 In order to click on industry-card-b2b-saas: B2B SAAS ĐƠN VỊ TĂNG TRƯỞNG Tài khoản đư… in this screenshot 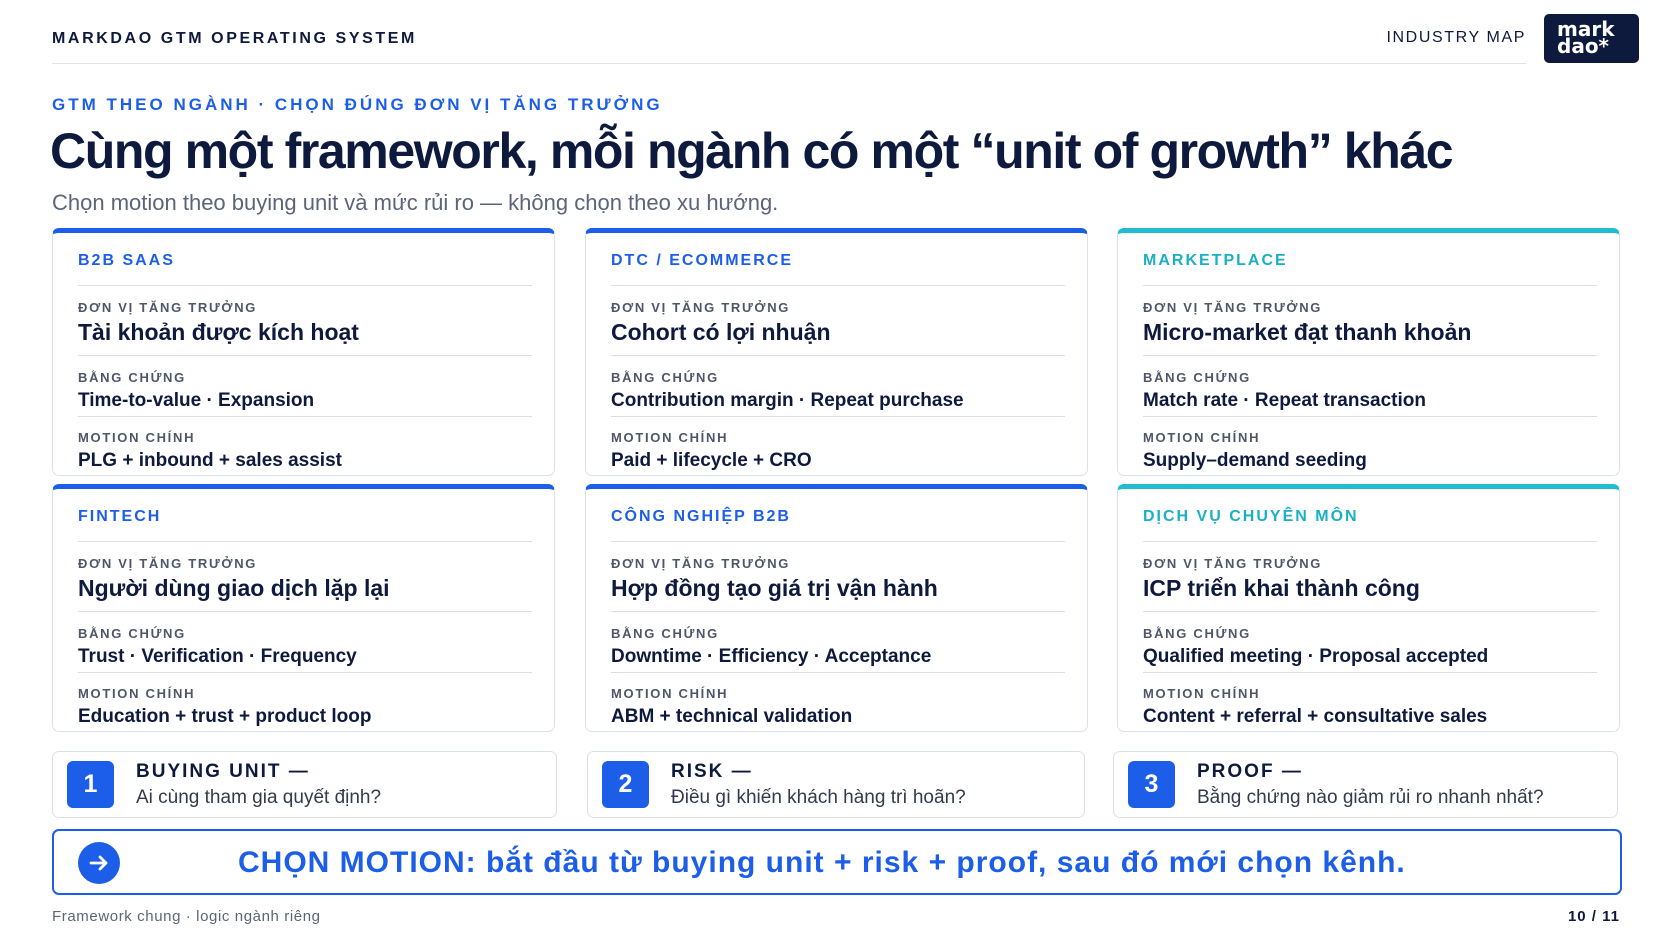, I will do `click(303, 352)`.